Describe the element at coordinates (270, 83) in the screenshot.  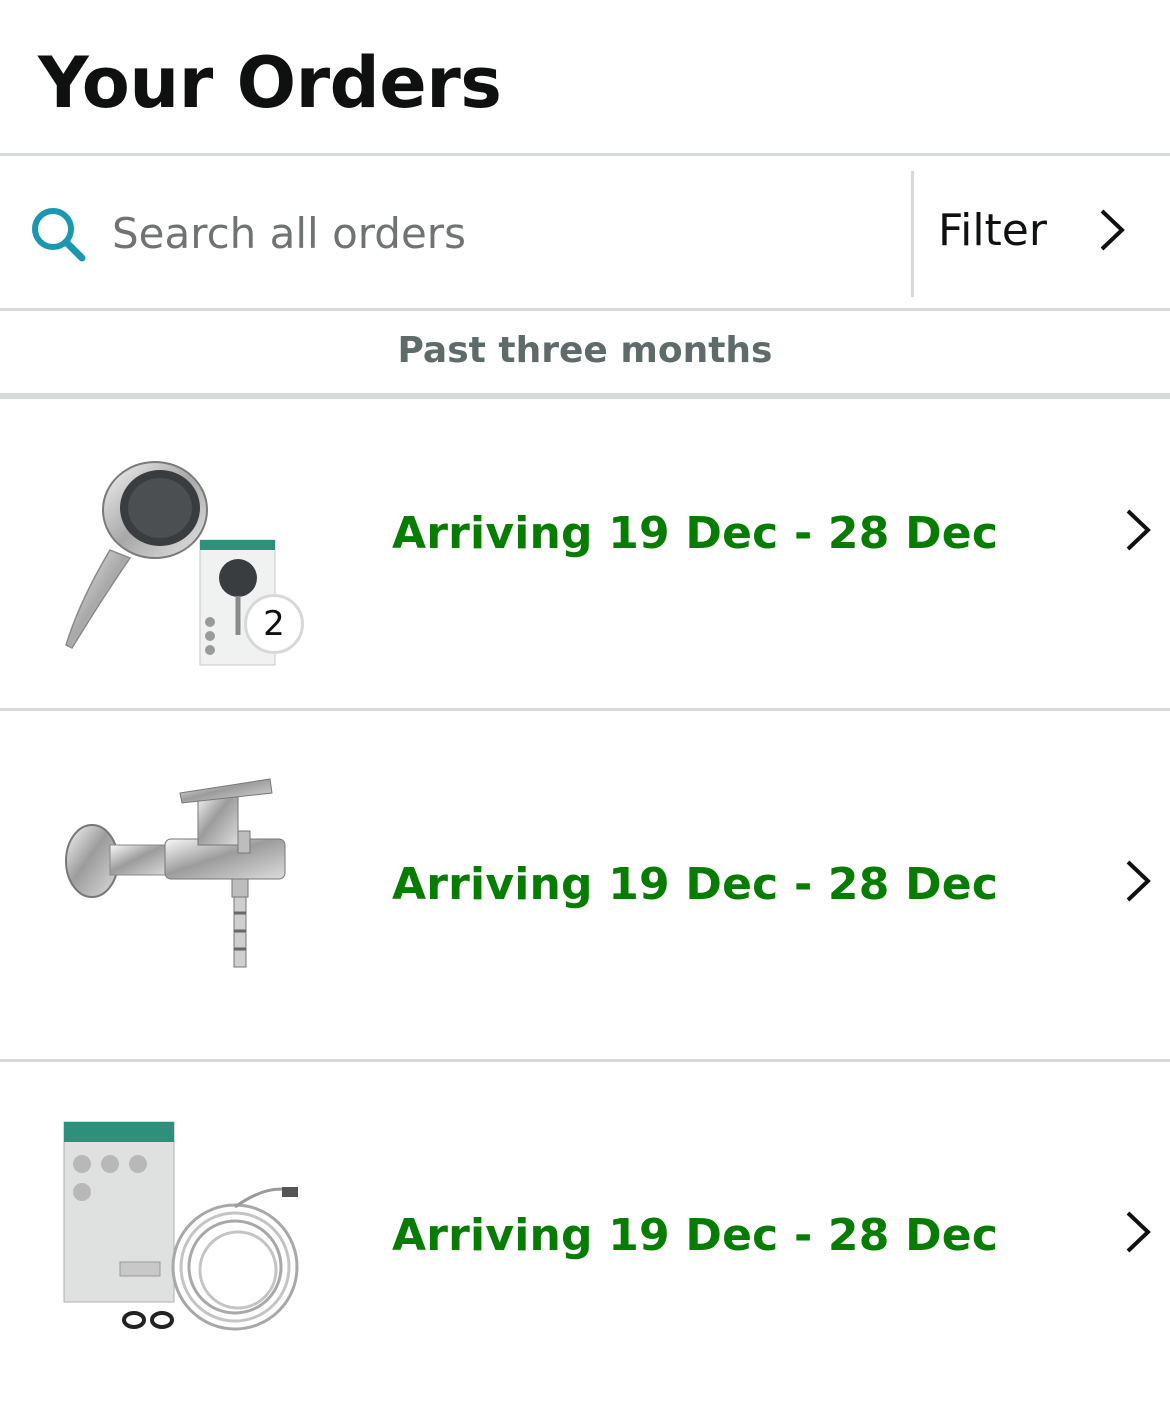
I see `page-title: Your Orders` at that location.